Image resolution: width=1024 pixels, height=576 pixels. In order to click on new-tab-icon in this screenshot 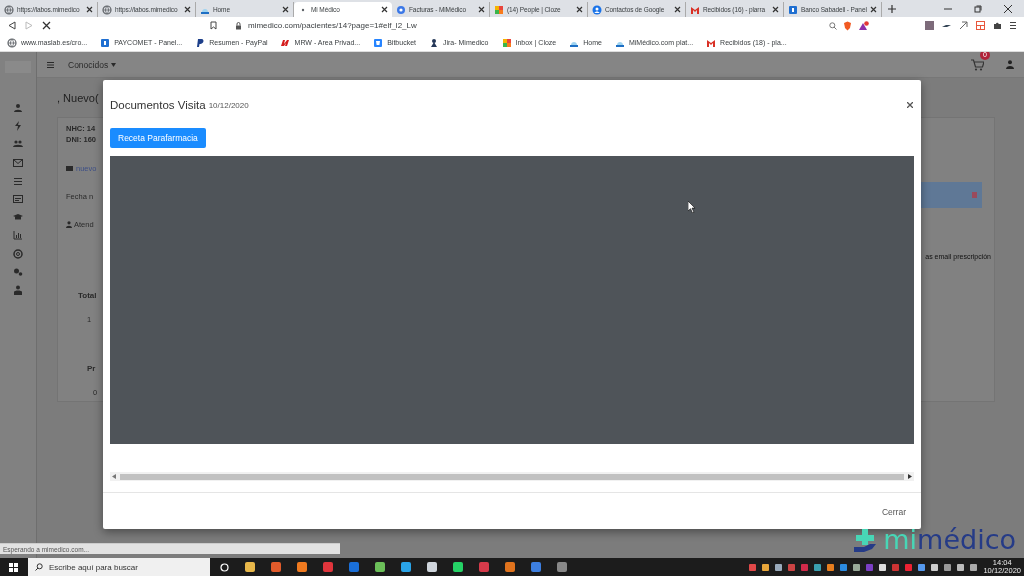, I will do `click(892, 8)`.